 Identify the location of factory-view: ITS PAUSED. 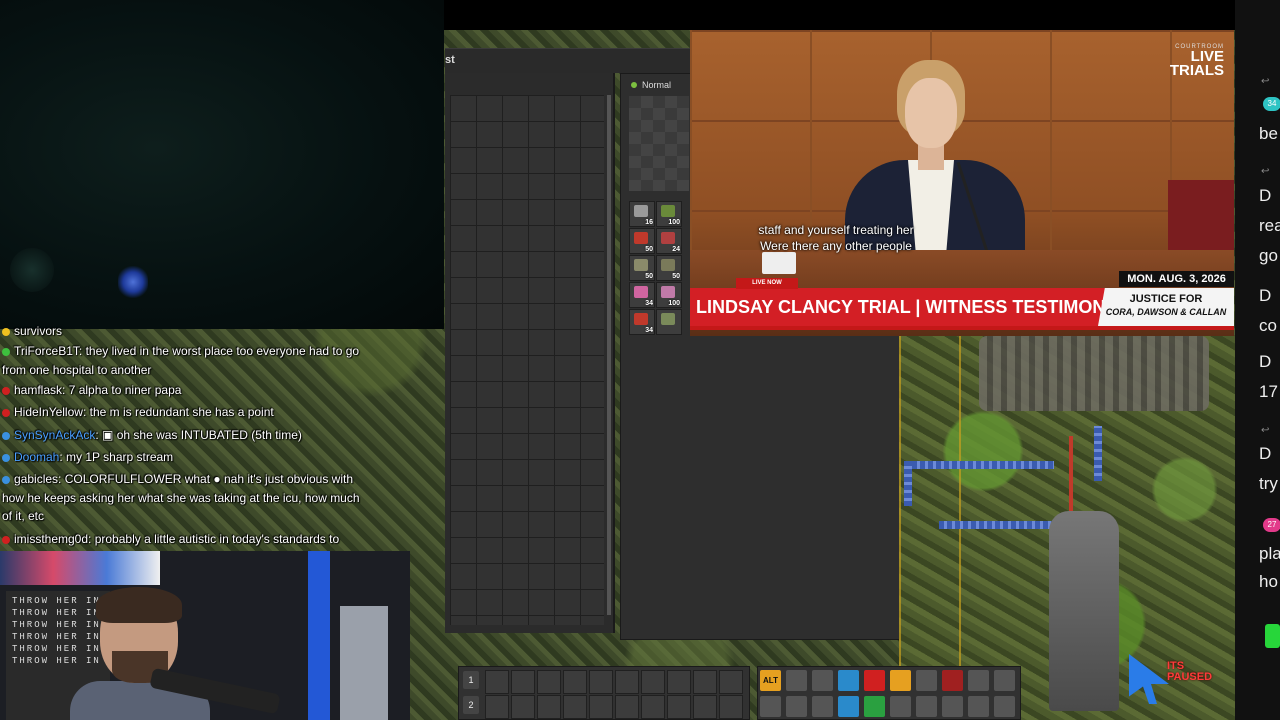
(1067, 528).